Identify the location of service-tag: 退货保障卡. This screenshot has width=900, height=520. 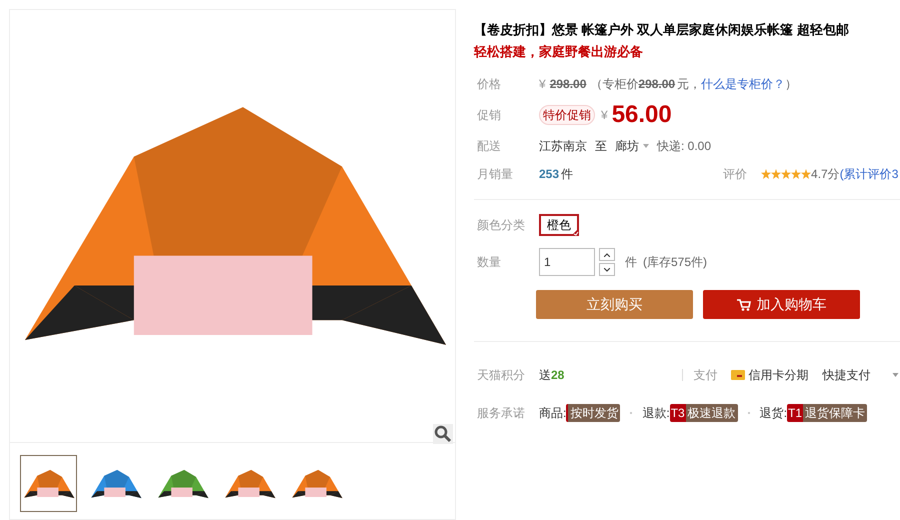
(835, 413).